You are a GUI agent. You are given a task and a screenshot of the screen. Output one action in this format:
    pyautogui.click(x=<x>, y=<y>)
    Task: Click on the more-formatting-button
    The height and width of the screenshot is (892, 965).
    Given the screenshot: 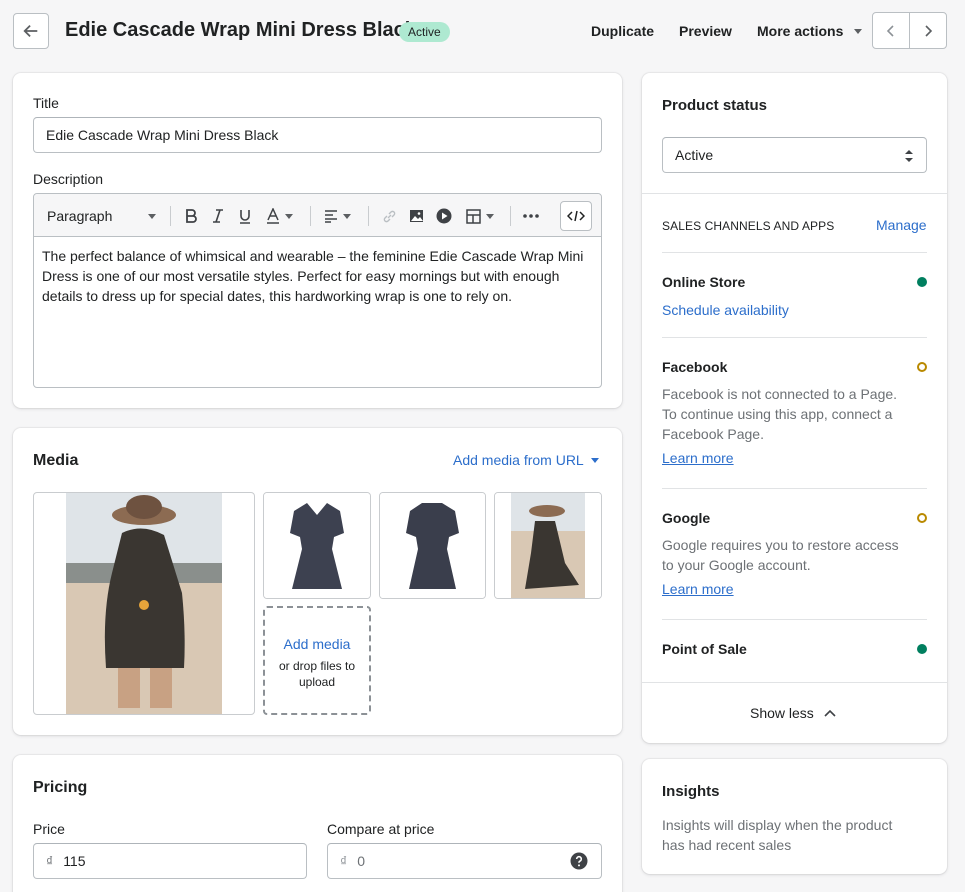 What is the action you would take?
    pyautogui.click(x=531, y=216)
    